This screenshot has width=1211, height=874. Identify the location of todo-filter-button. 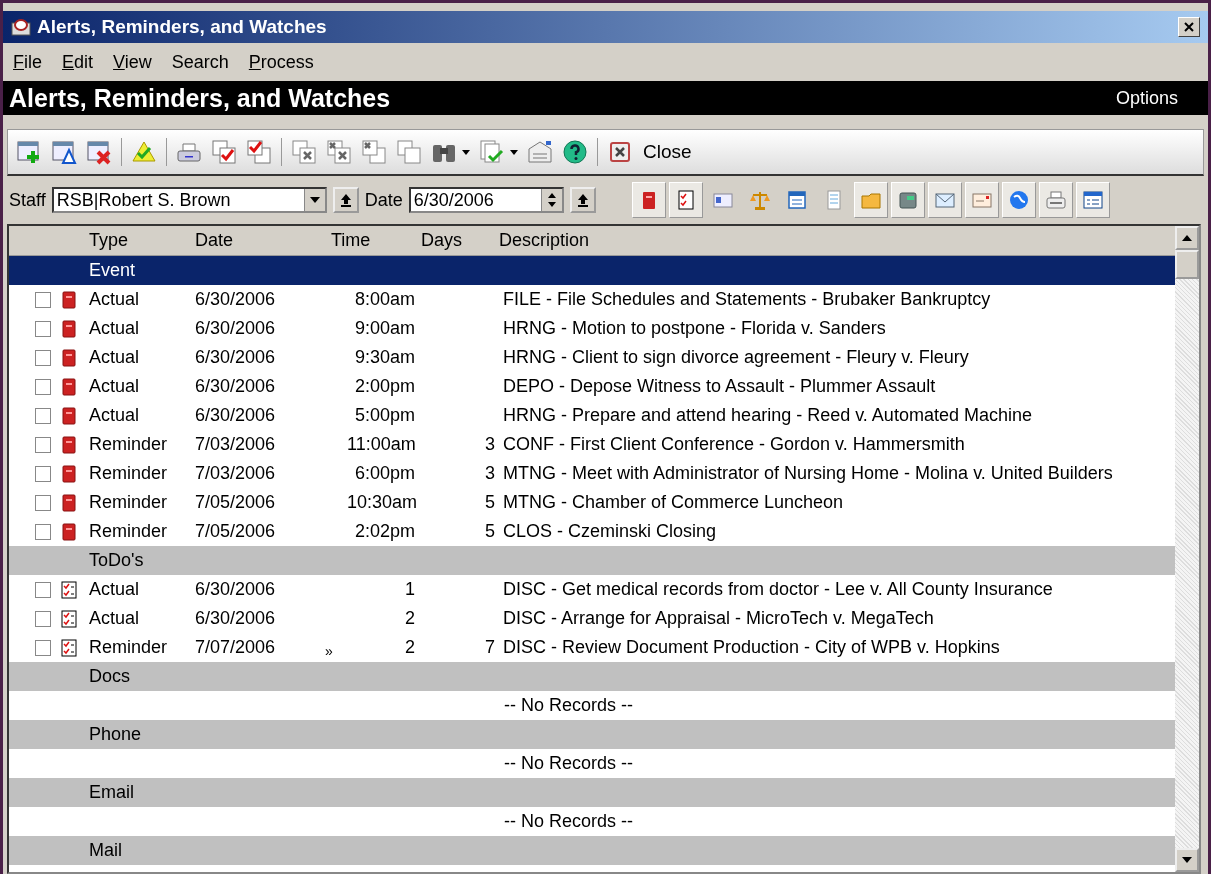
(685, 200).